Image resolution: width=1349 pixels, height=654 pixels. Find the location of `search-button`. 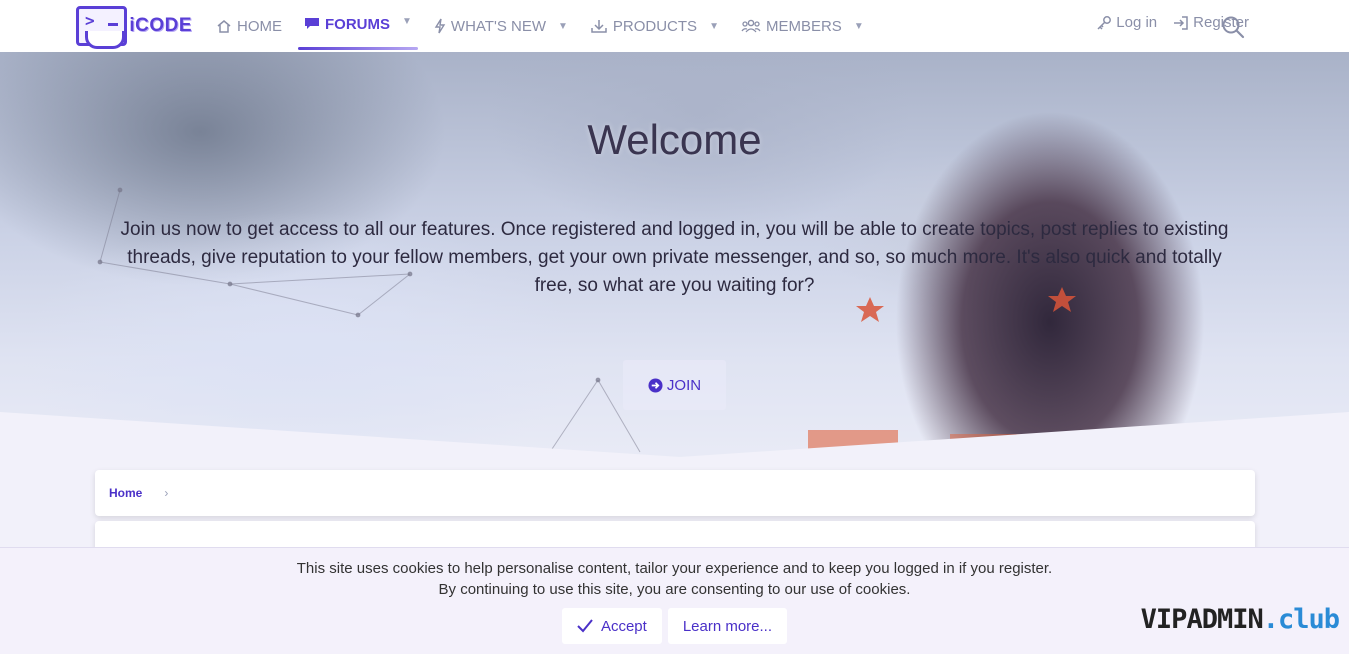

search-button is located at coordinates (1233, 29).